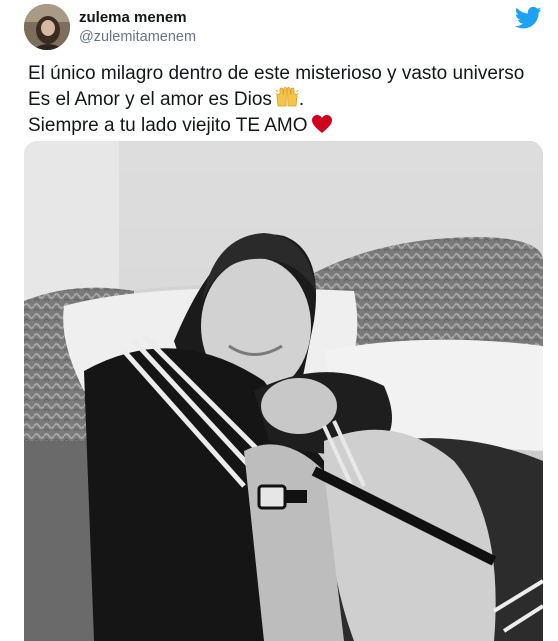  I want to click on tweet-text-line-3-text: Siempre a tu lado viejito TE AMO, so click(168, 125).